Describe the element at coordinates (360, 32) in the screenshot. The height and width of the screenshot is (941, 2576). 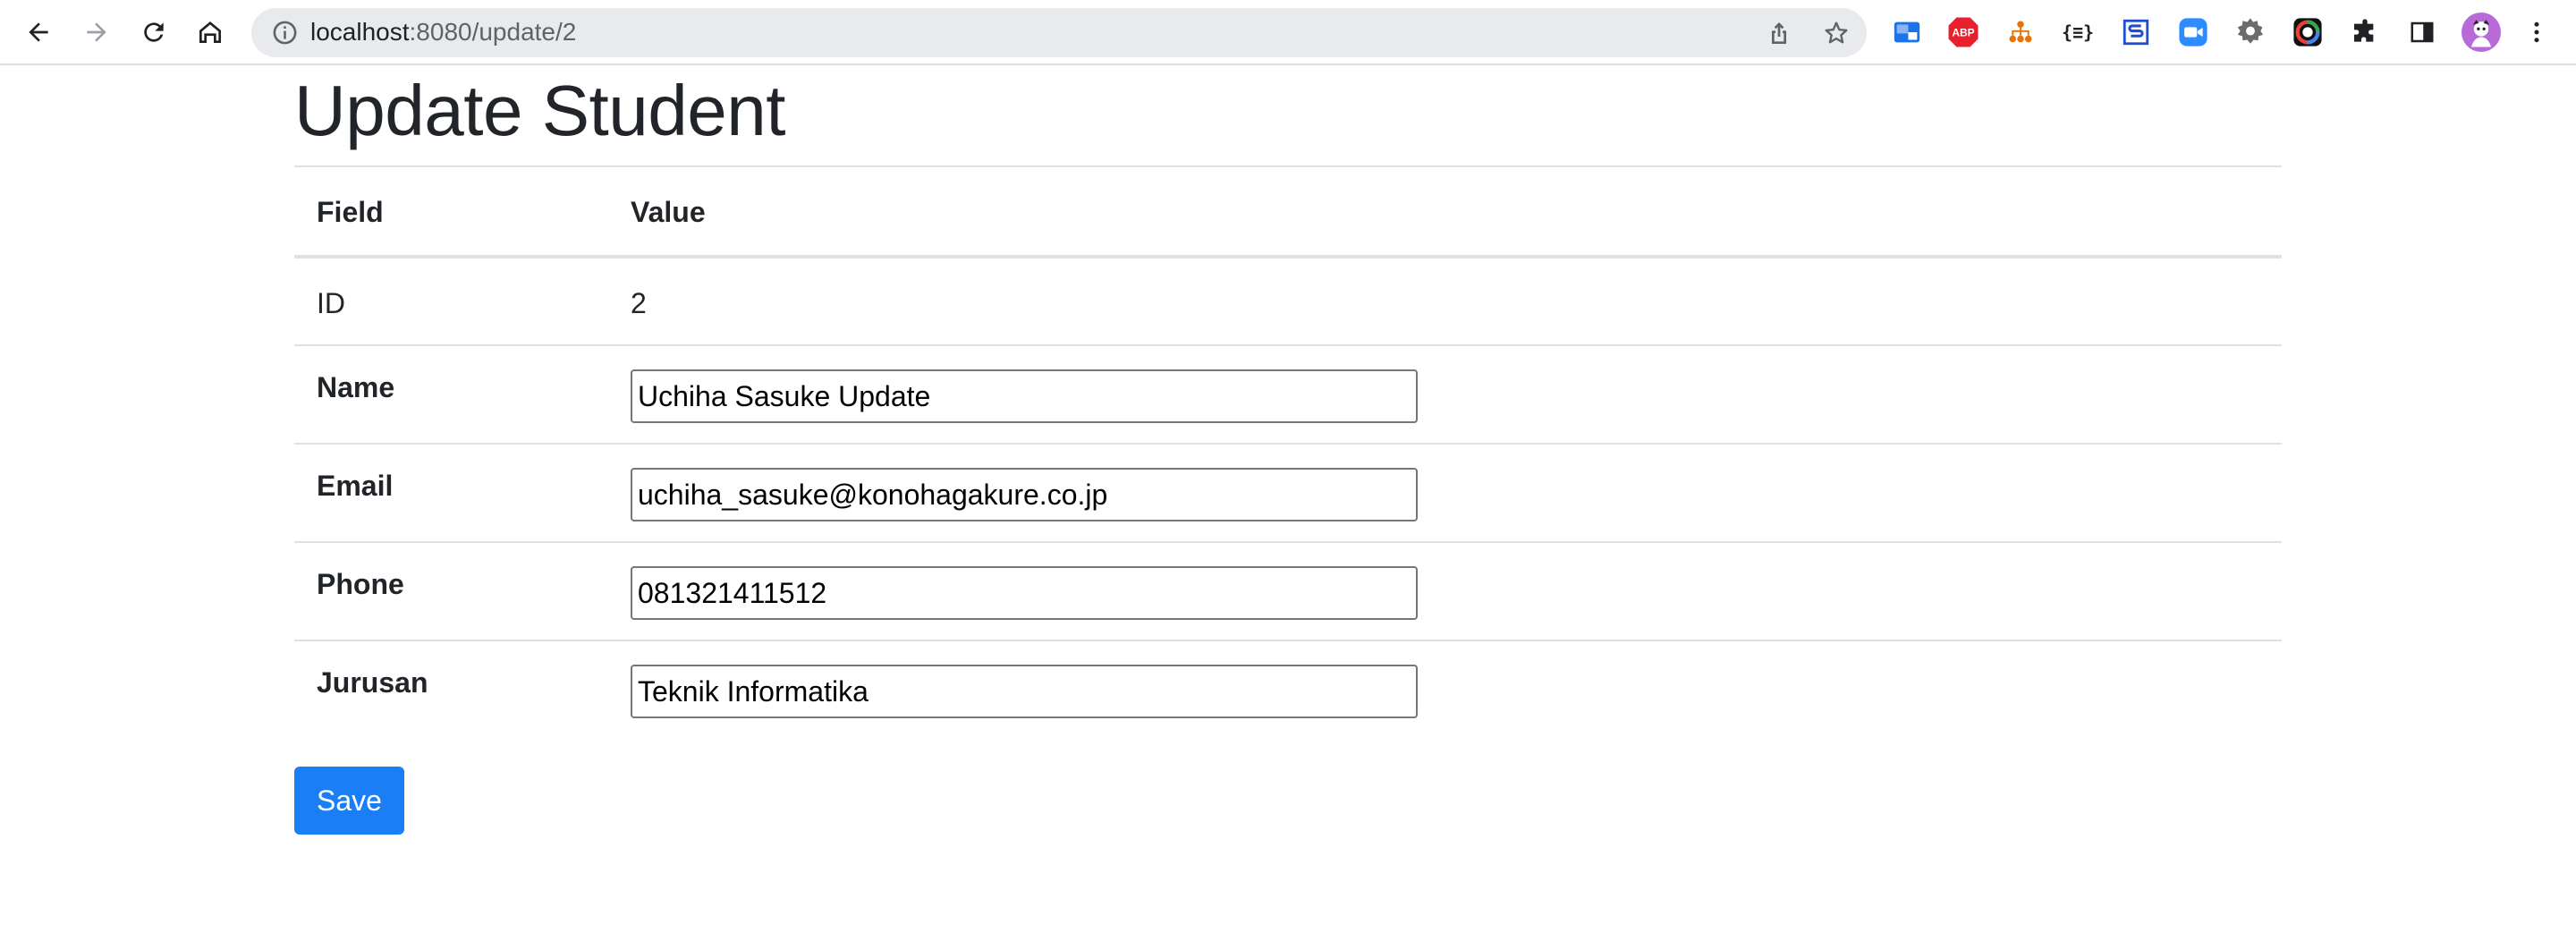
I see `url-host: localhost` at that location.